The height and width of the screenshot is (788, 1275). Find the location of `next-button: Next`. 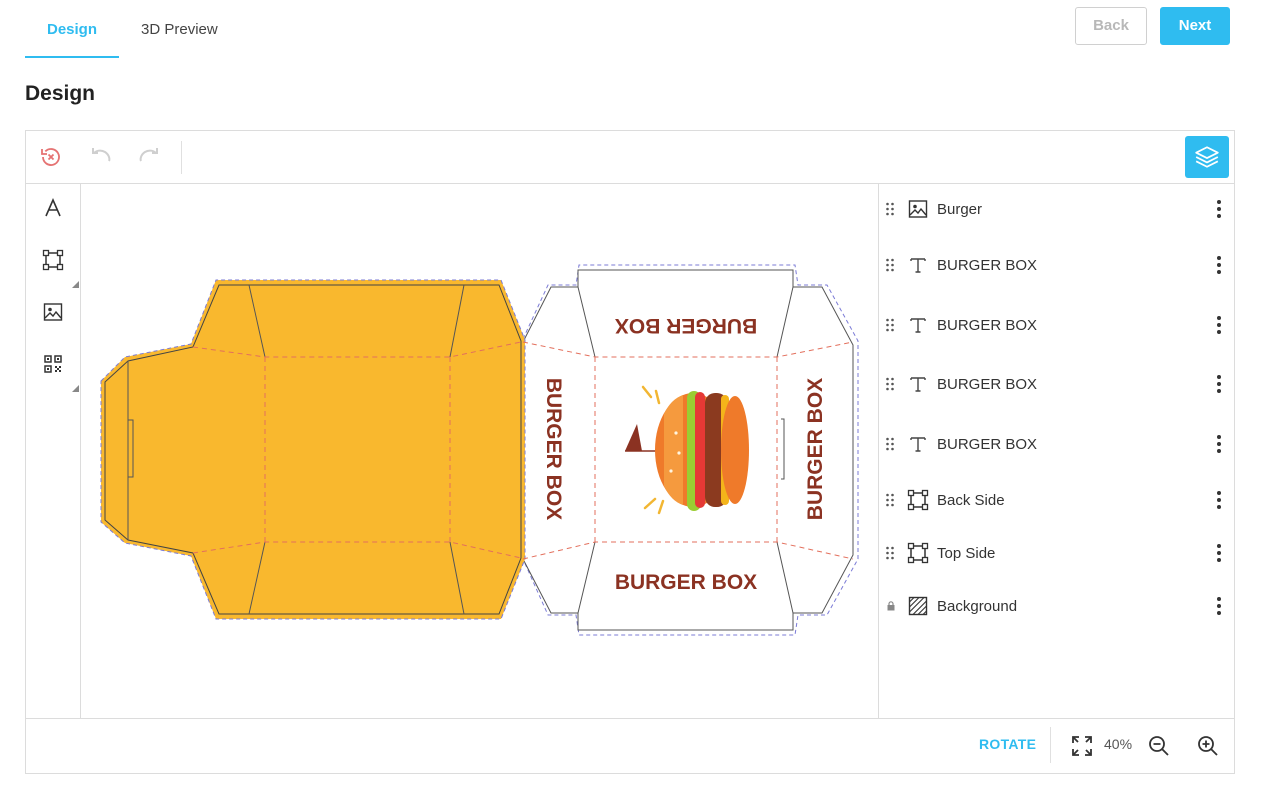

next-button: Next is located at coordinates (1195, 26).